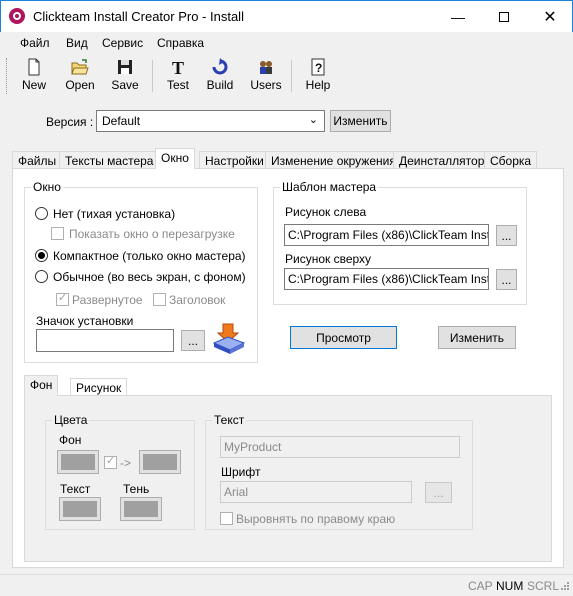  Describe the element at coordinates (442, 160) in the screenshot. I see `tab-uninstaller: Деинсталлятор` at that location.